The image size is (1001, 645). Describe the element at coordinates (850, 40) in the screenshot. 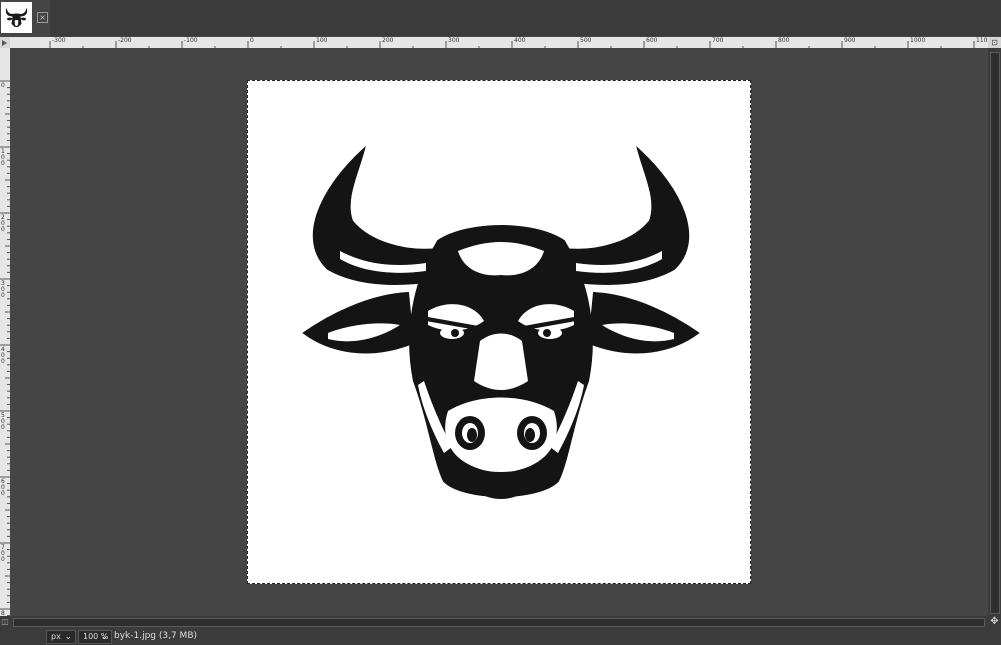

I see `ruler-label: 900` at that location.